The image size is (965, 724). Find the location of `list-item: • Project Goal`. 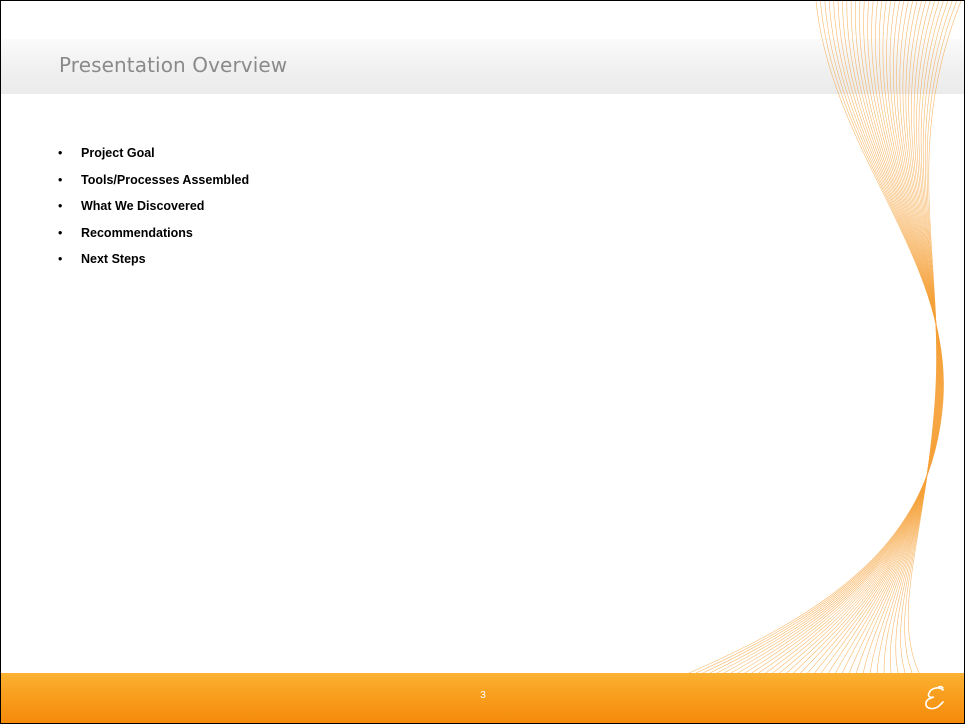

list-item: • Project Goal is located at coordinates (153, 156).